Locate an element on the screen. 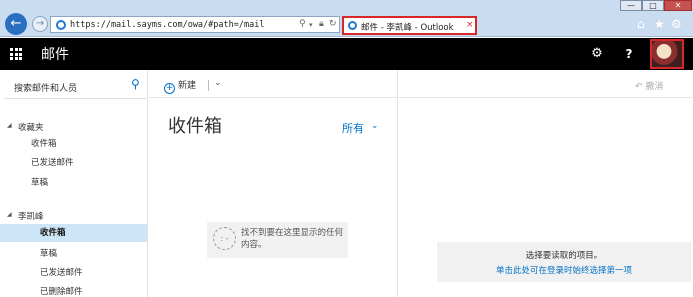 Image resolution: width=693 pixels, height=297 pixels. new-message-button: + 新建 is located at coordinates (180, 86).